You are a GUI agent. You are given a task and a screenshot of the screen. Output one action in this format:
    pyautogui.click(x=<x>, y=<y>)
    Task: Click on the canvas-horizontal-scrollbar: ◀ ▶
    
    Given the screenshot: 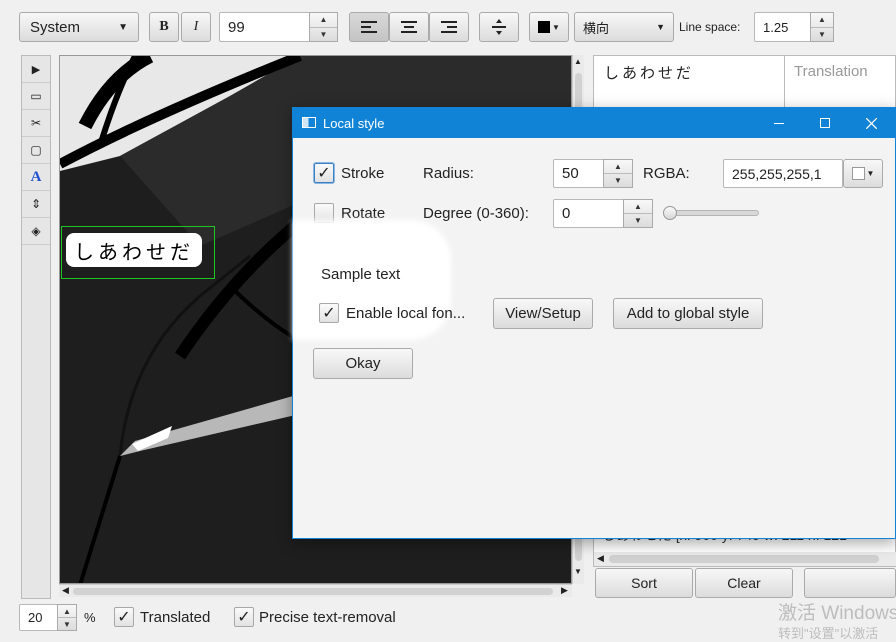 What is the action you would take?
    pyautogui.click(x=315, y=590)
    